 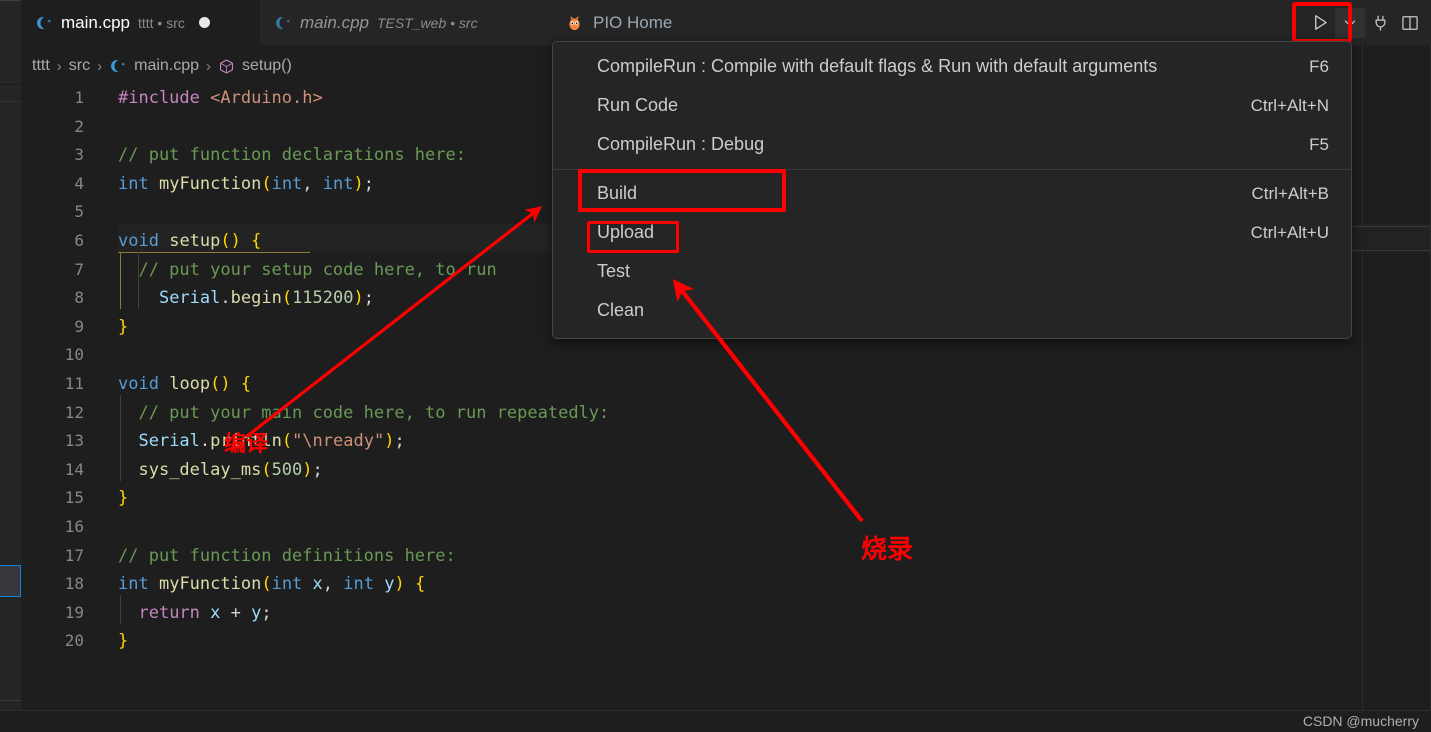 I want to click on code-line: // put function definitions here:, so click(x=287, y=556).